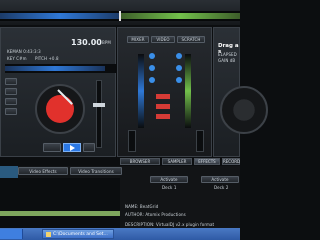 This screenshot has height=240, width=320. I want to click on hot-cue-2-button, so click(11, 101).